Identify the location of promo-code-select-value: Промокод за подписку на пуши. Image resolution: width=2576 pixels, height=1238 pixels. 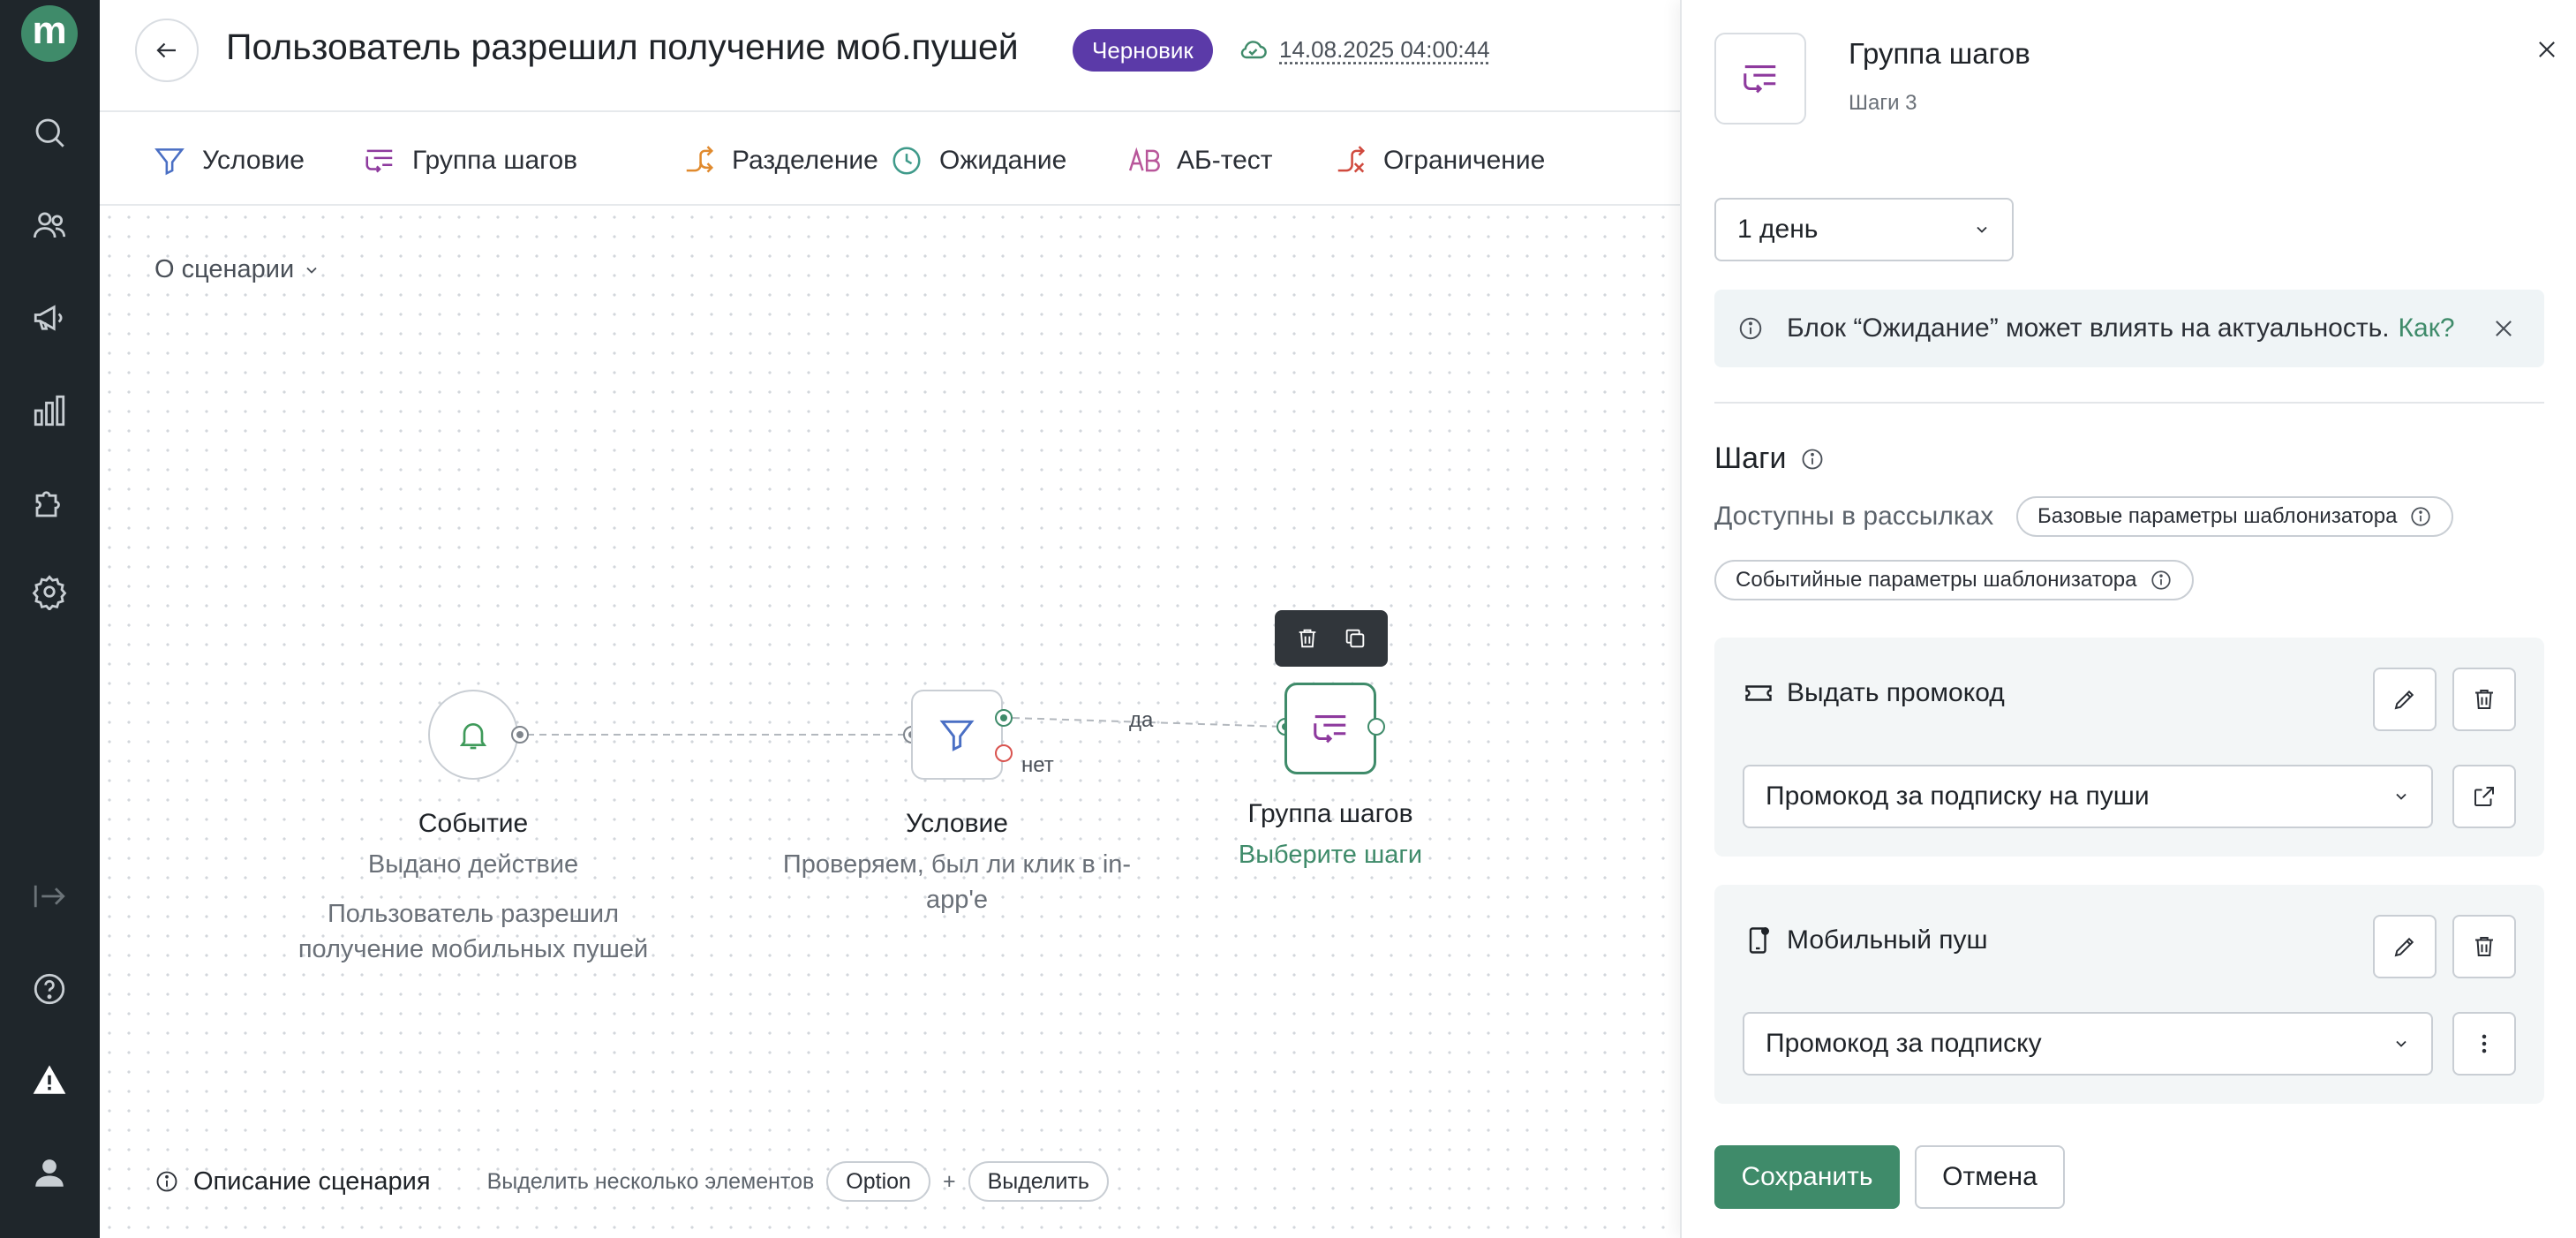
(1958, 796).